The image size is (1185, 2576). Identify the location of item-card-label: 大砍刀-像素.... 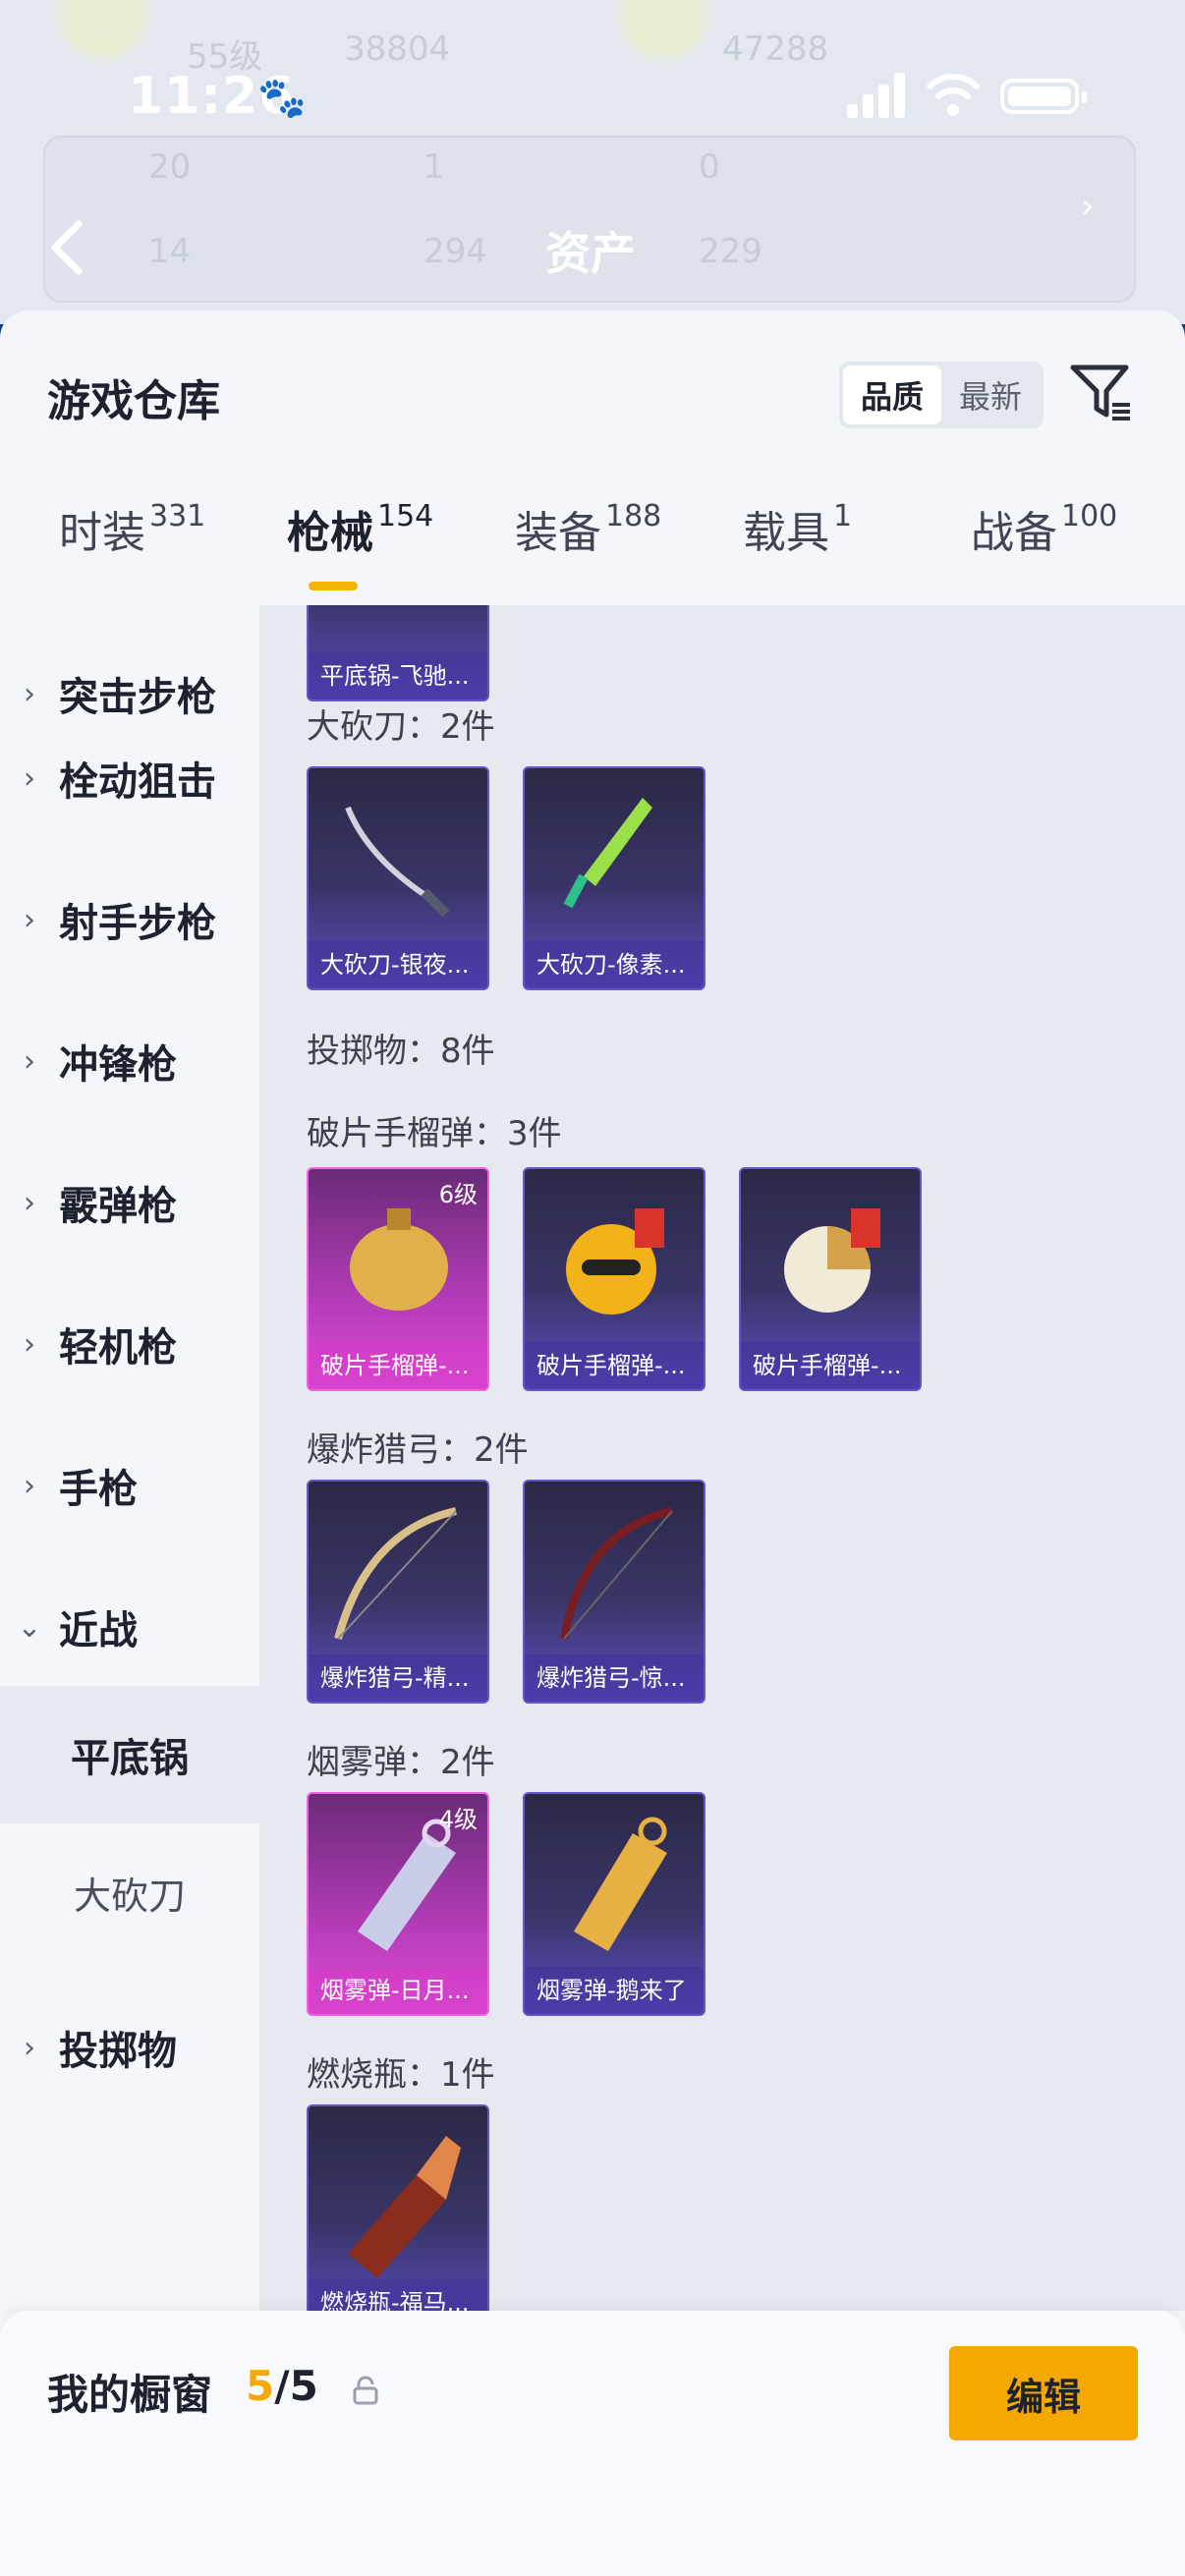
(614, 964).